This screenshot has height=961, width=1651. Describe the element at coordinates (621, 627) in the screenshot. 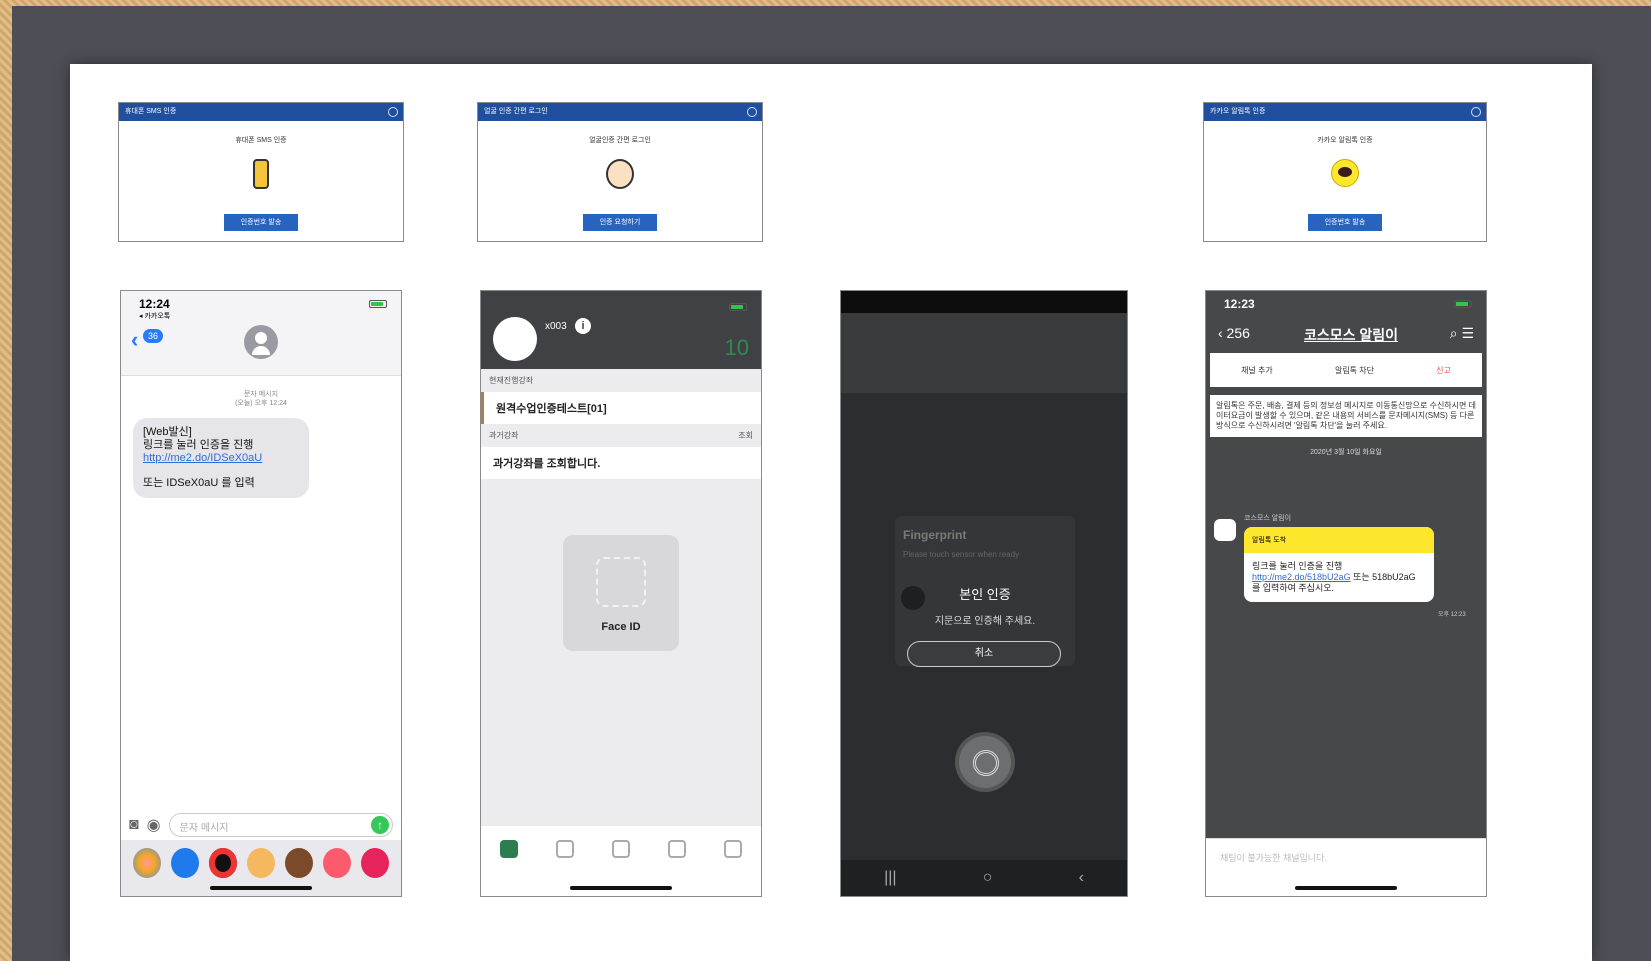

I see `faceid-label: Face ID` at that location.